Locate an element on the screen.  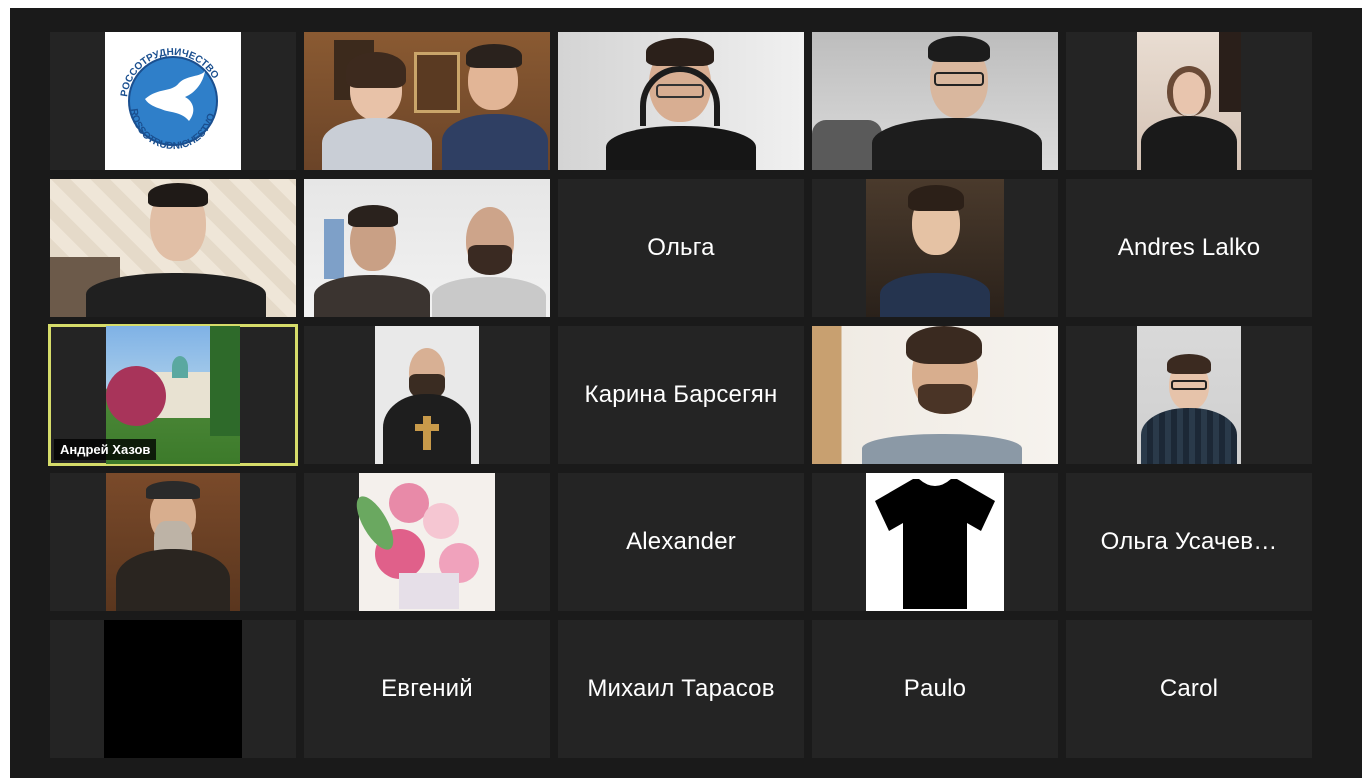
participant-name: Михаил Тарасов is located at coordinates (681, 688).